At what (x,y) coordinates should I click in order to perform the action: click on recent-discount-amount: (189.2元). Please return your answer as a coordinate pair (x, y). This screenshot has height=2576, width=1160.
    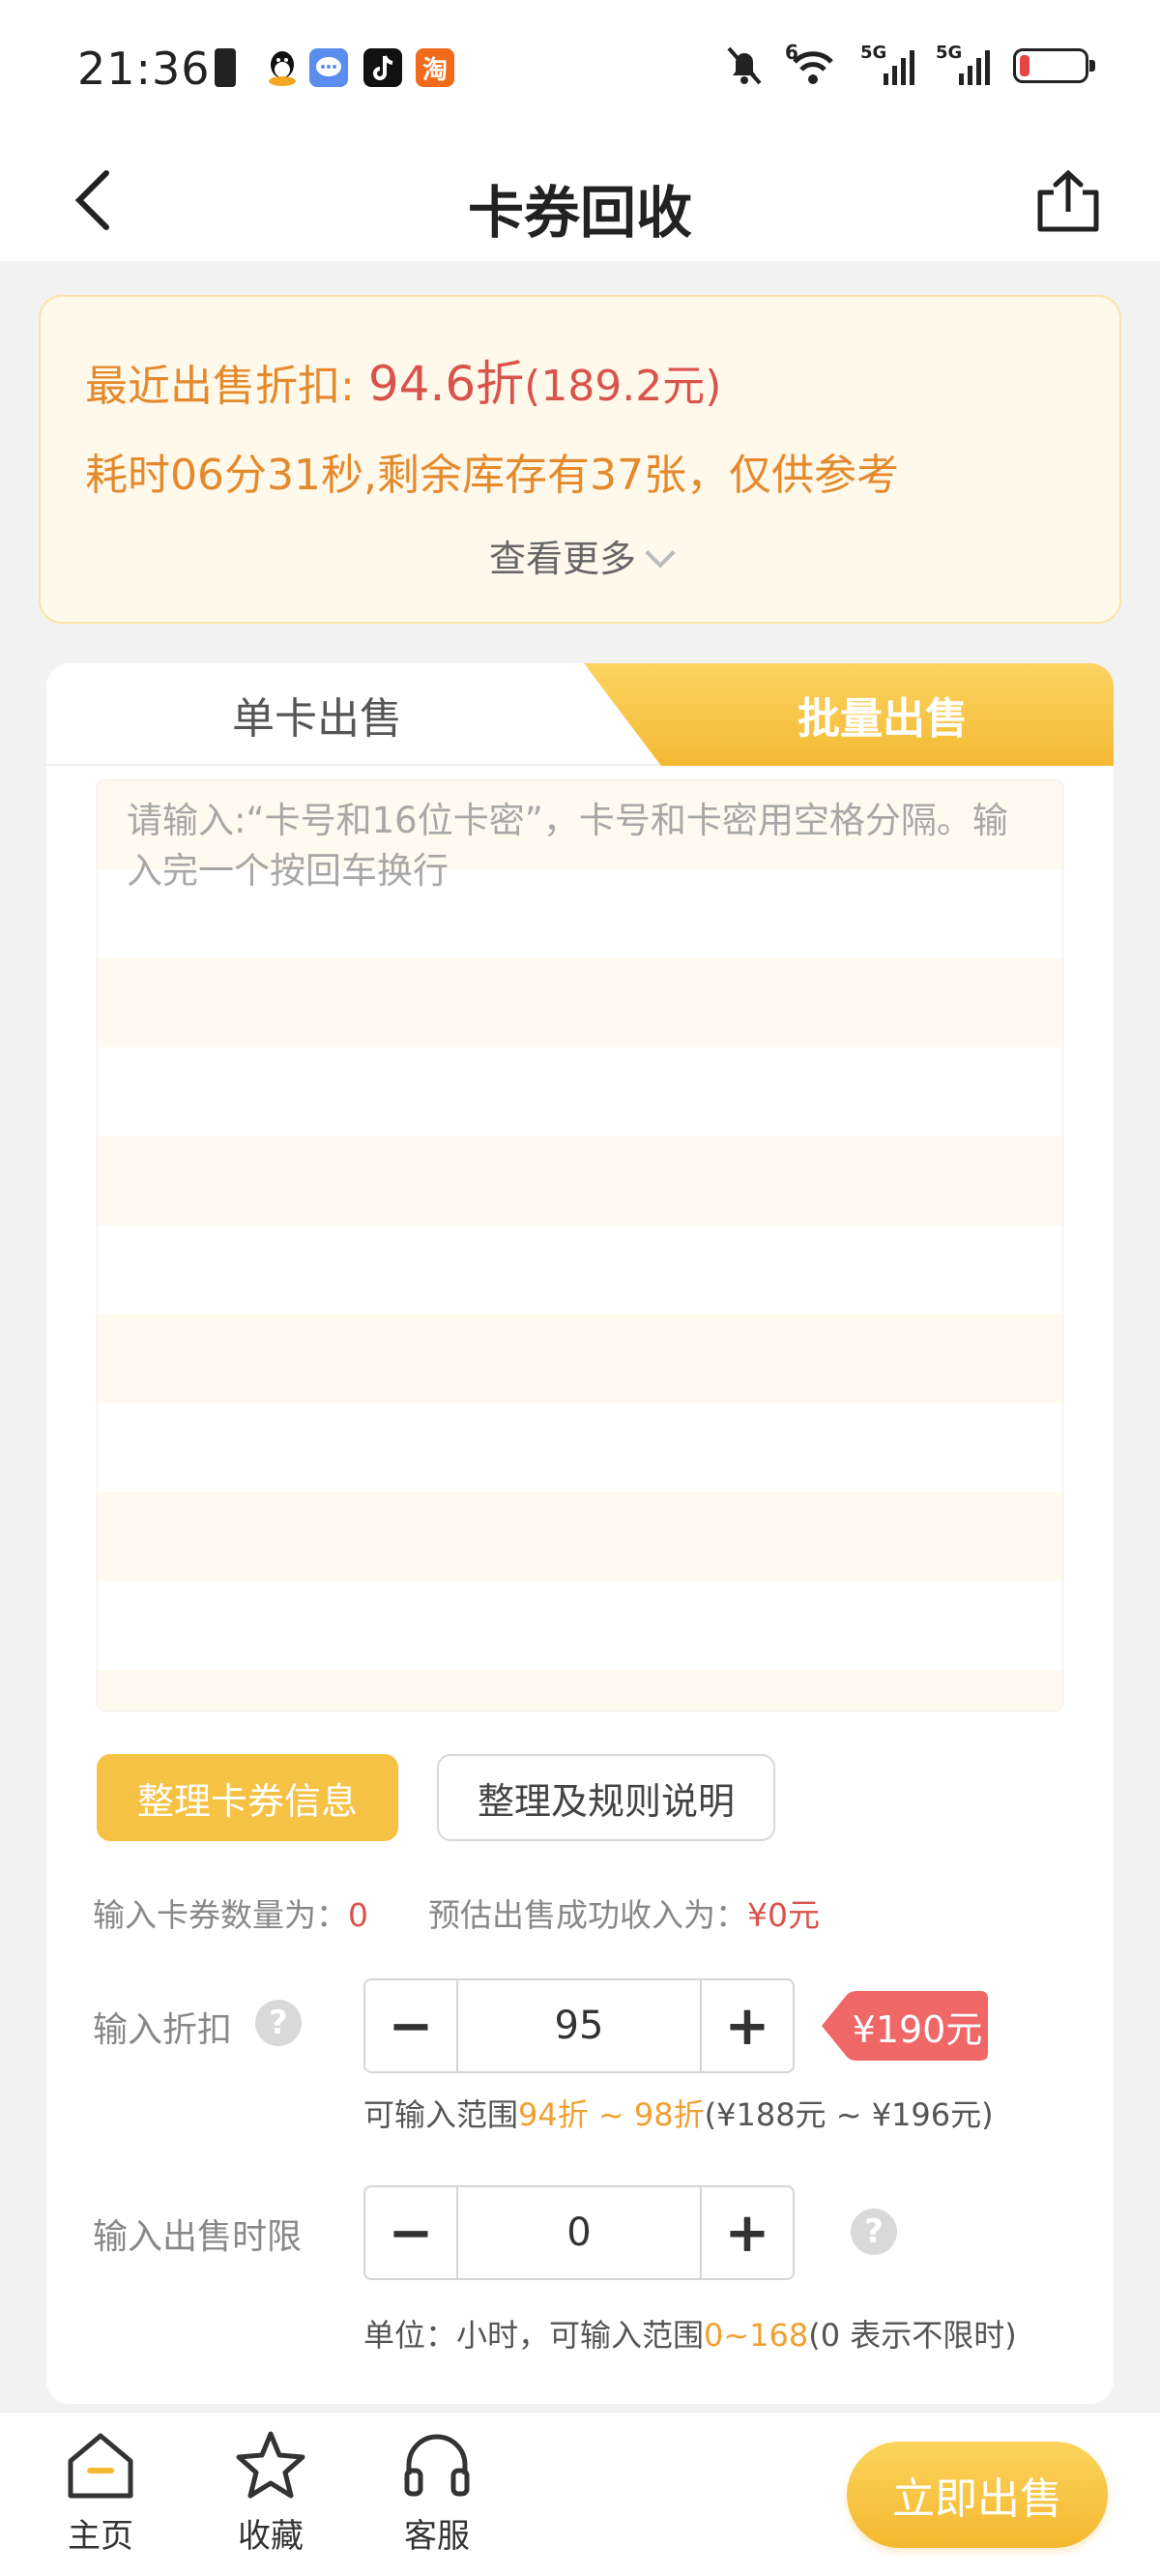
    Looking at the image, I should click on (623, 386).